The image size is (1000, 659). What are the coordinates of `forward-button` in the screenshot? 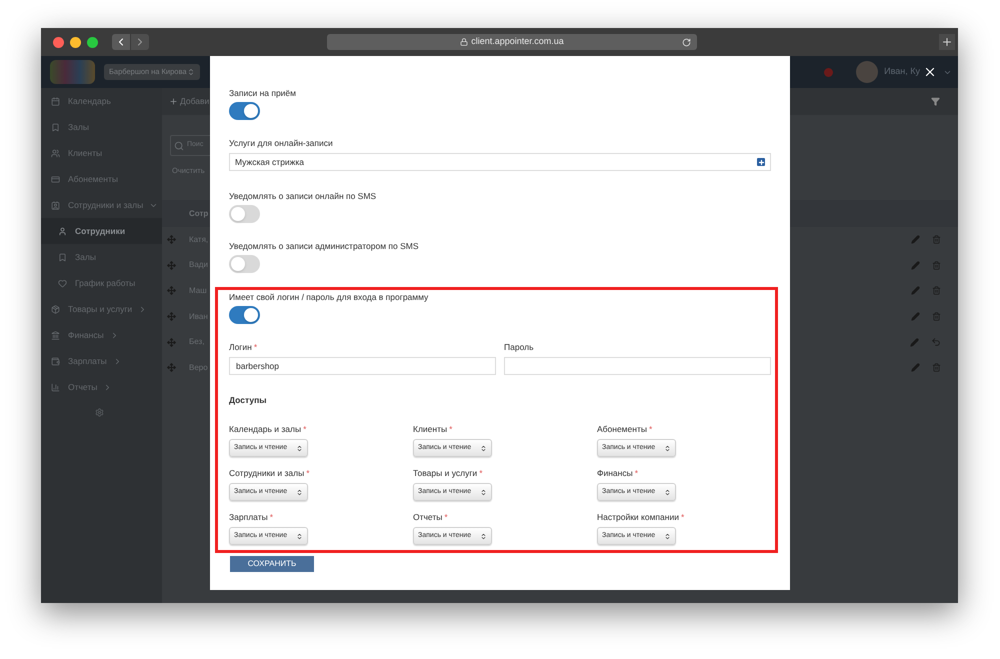 It's located at (140, 42).